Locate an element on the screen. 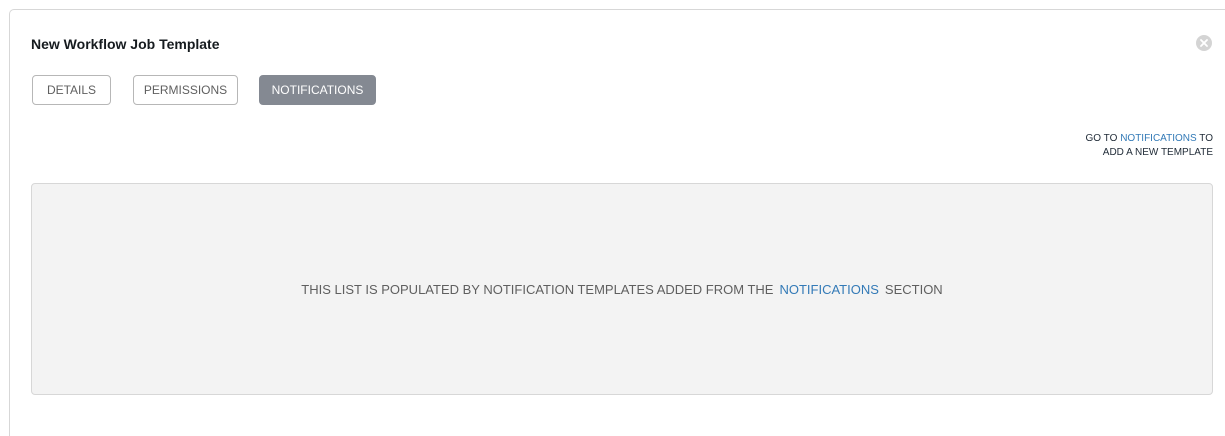 The width and height of the screenshot is (1225, 436). empty-list-notifications-link: NOTIFICATIONS is located at coordinates (828, 289).